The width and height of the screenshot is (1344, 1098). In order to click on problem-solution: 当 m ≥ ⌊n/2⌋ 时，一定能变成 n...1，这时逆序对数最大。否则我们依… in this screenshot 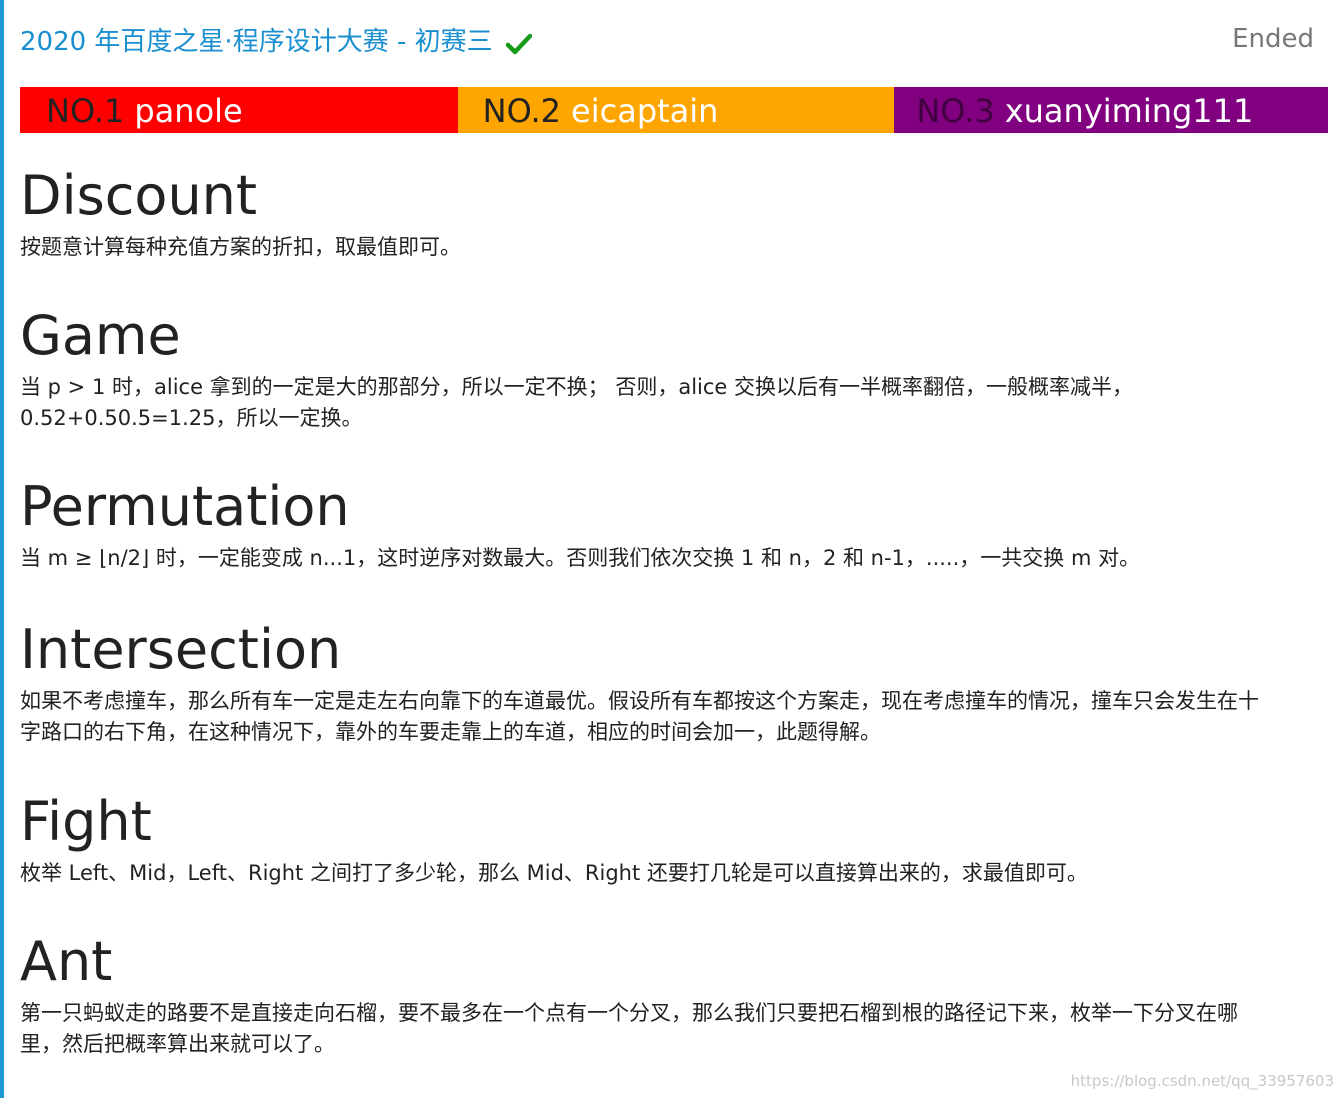, I will do `click(672, 558)`.